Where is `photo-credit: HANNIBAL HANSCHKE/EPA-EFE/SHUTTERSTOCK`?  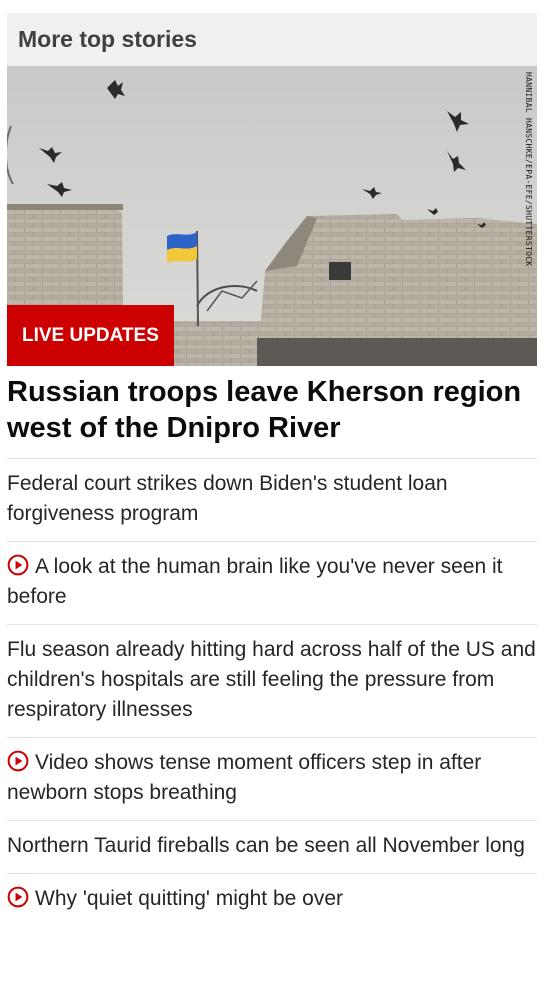 photo-credit: HANNIBAL HANSCHKE/EPA-EFE/SHUTTERSTOCK is located at coordinates (528, 169).